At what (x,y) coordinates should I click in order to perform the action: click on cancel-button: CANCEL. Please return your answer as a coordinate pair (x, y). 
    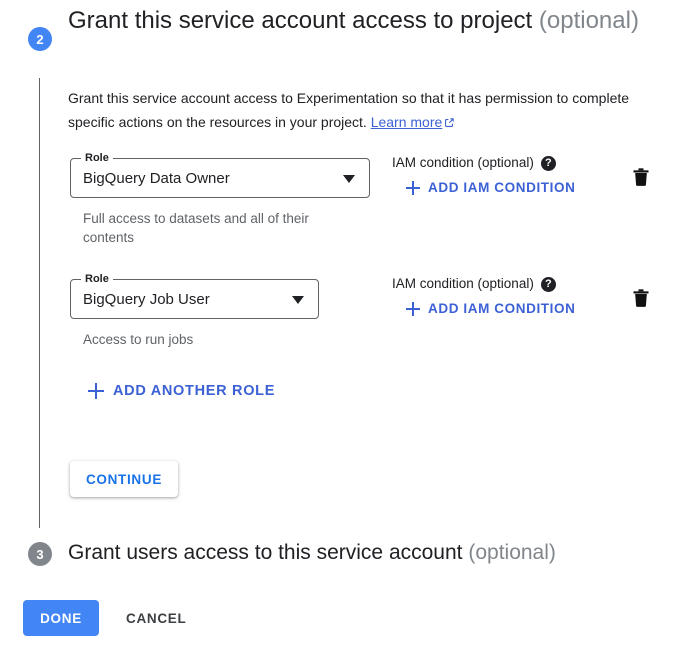
    Looking at the image, I should click on (156, 618).